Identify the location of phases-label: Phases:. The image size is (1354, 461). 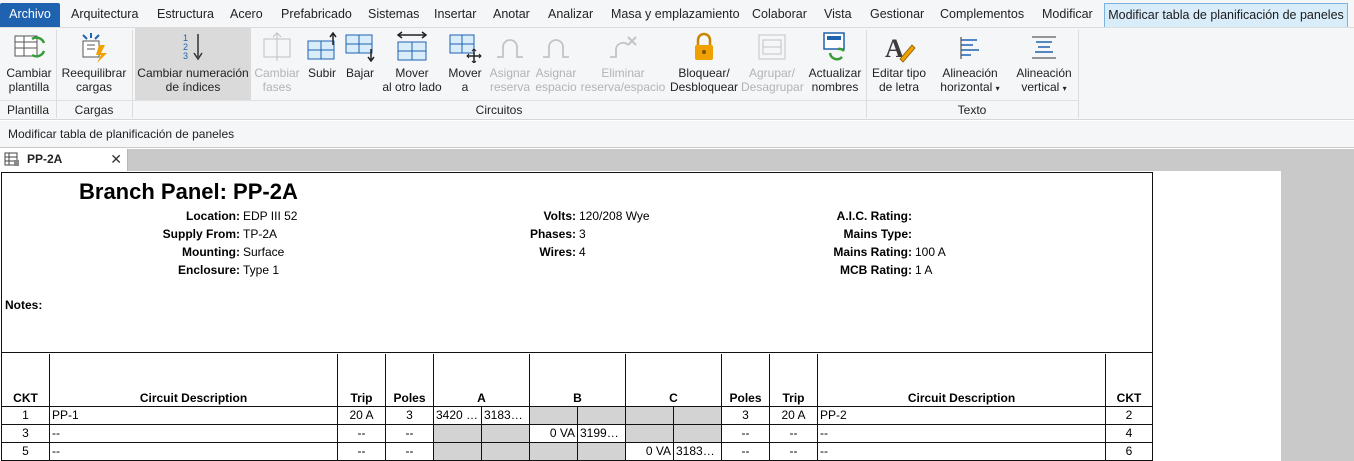
(552, 234).